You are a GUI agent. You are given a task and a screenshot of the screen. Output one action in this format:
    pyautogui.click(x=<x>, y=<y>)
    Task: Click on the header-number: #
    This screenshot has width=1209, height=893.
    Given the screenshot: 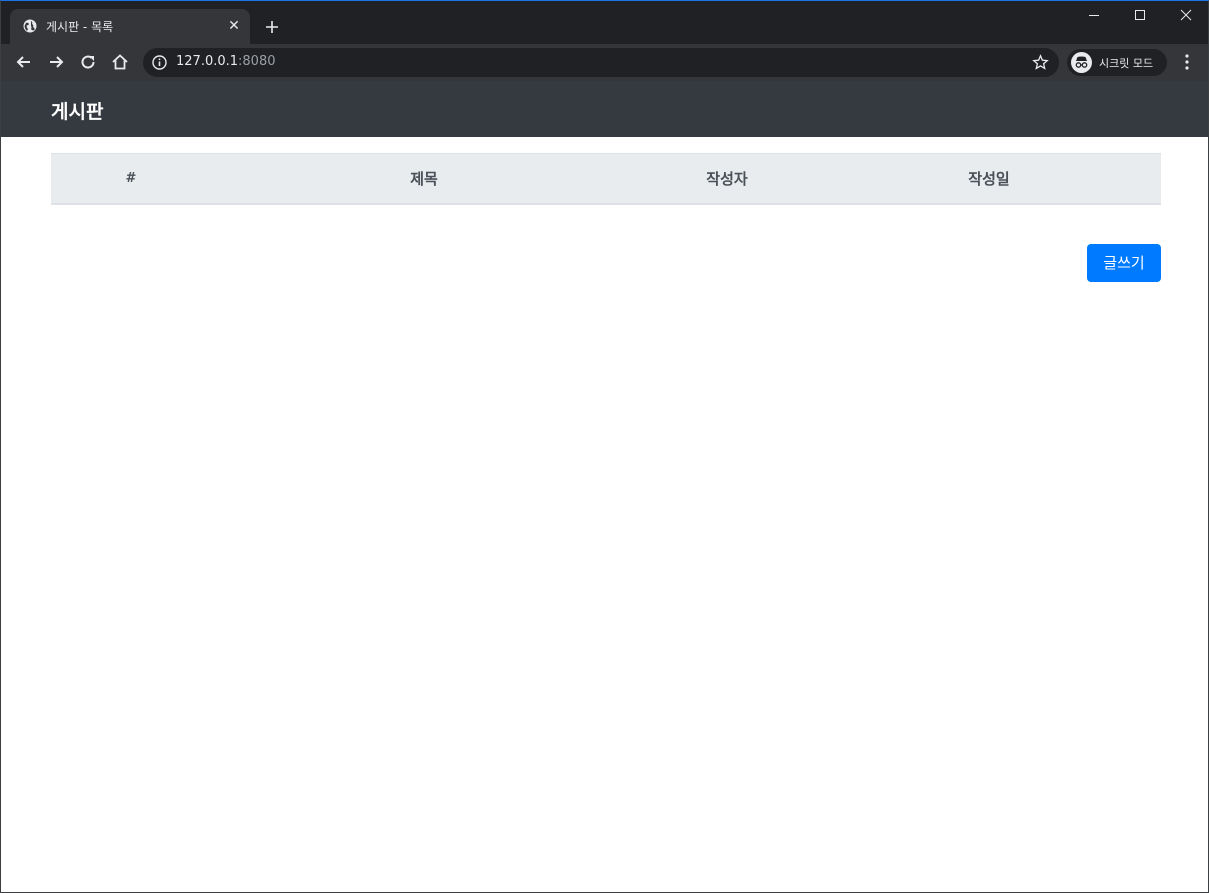 What is the action you would take?
    pyautogui.click(x=131, y=179)
    